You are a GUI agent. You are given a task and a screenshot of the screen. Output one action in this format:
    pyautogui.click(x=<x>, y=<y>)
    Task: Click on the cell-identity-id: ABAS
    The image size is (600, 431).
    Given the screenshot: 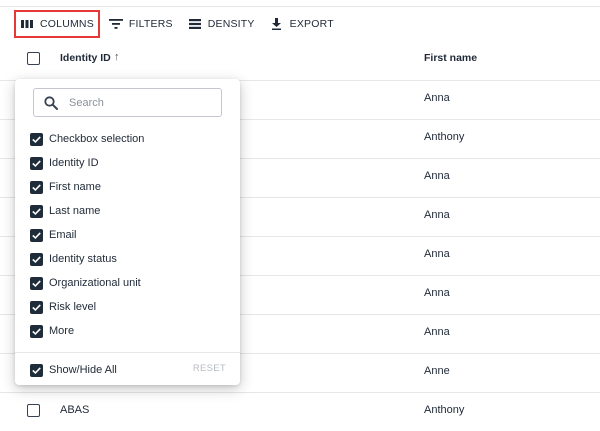 What is the action you would take?
    pyautogui.click(x=75, y=410)
    